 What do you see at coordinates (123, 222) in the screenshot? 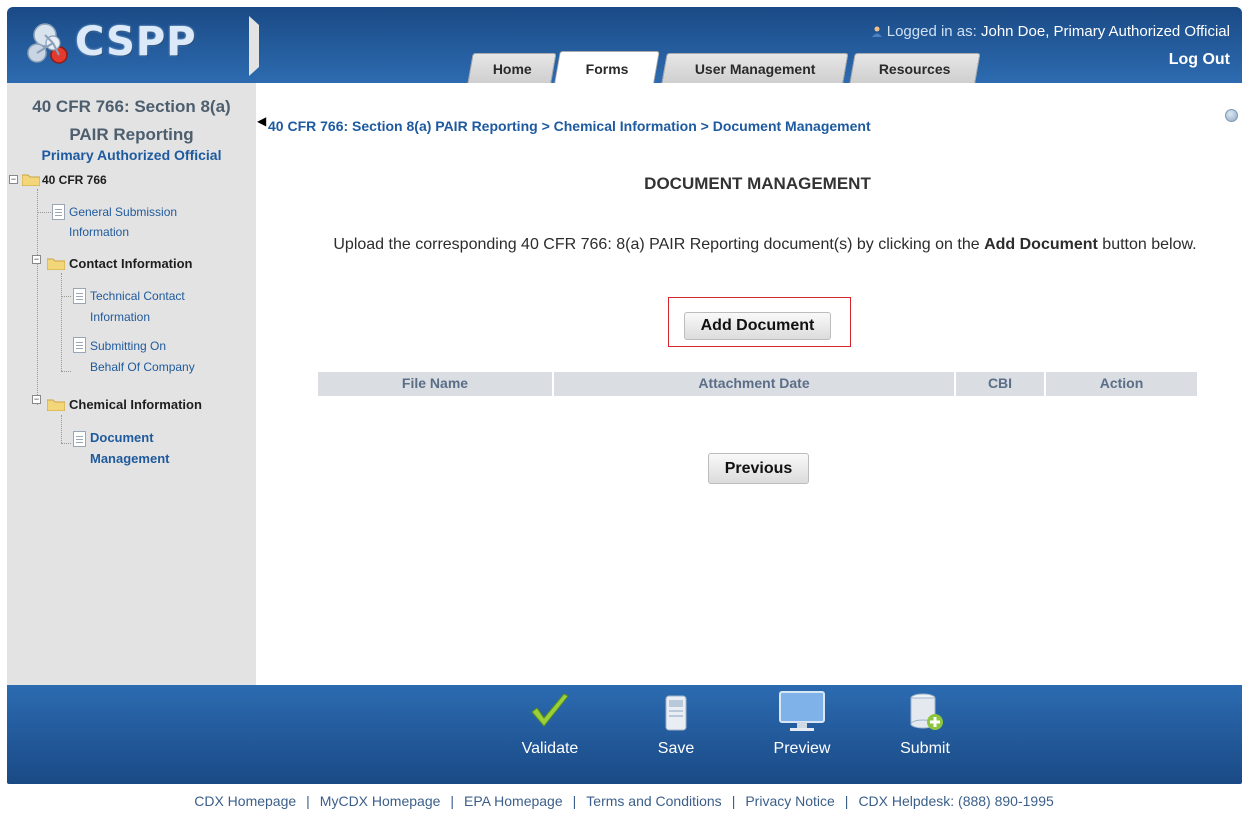
I see `tree-item-general-submission: General Submission Information` at bounding box center [123, 222].